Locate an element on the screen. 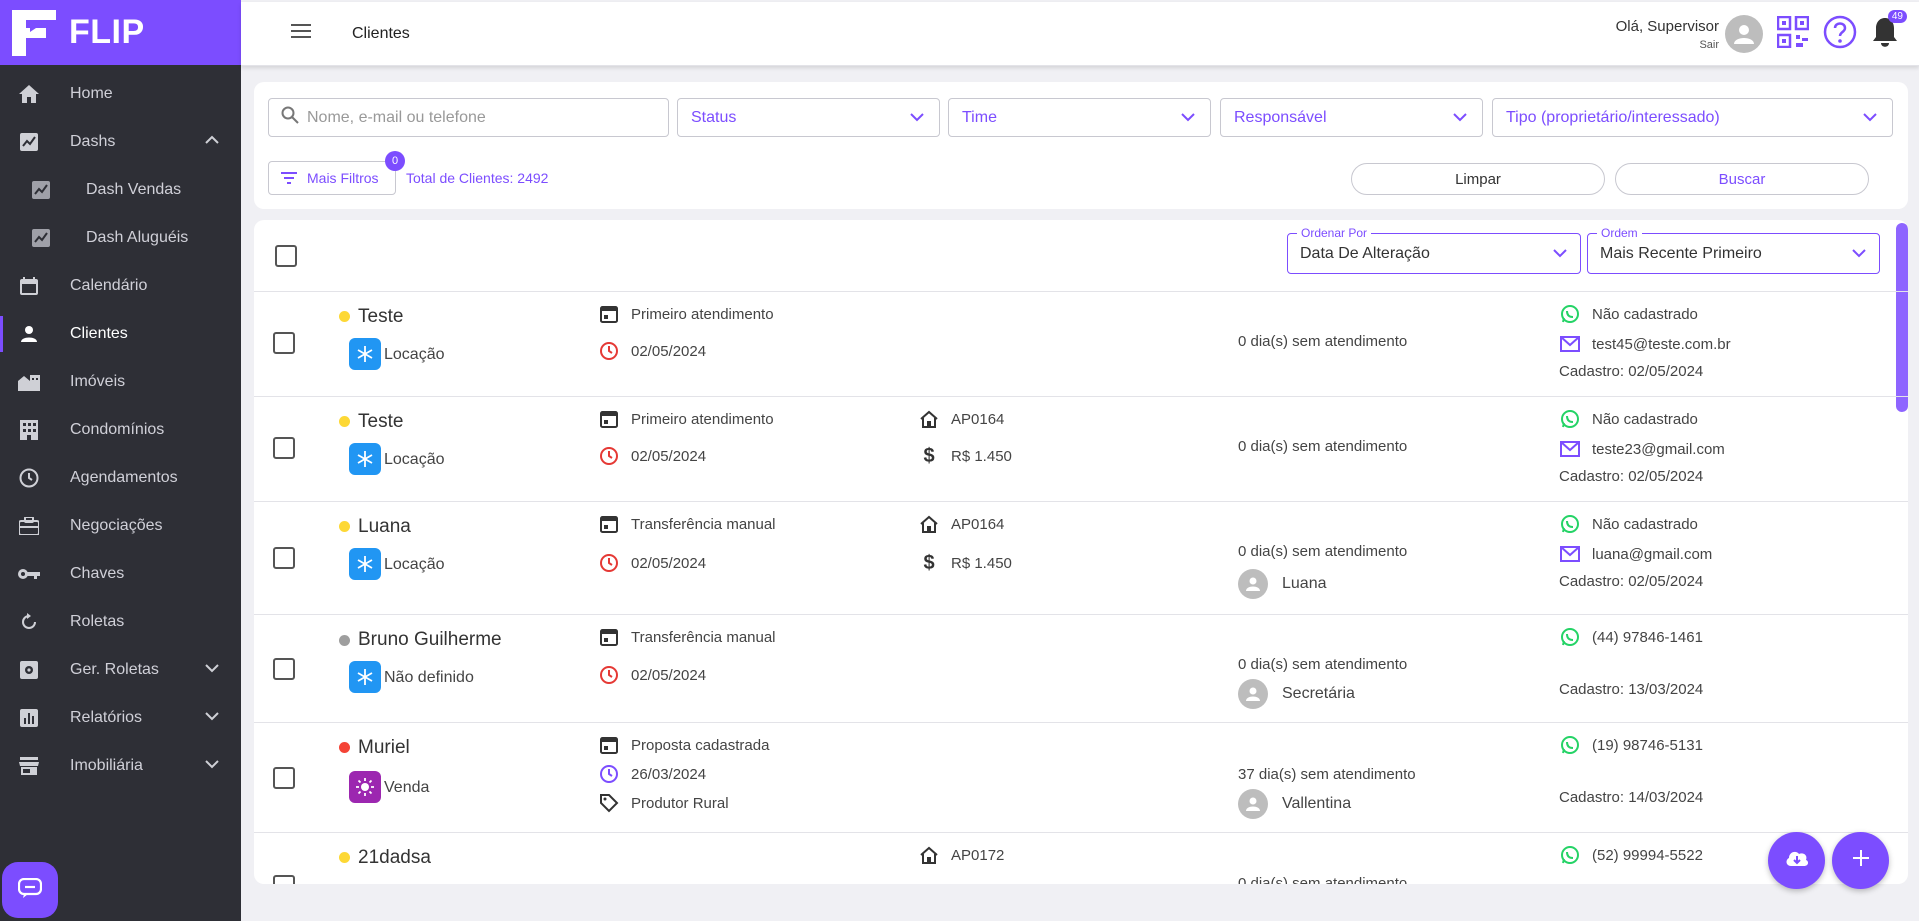 This screenshot has height=921, width=1919. notifications-button: 49 is located at coordinates (1889, 31).